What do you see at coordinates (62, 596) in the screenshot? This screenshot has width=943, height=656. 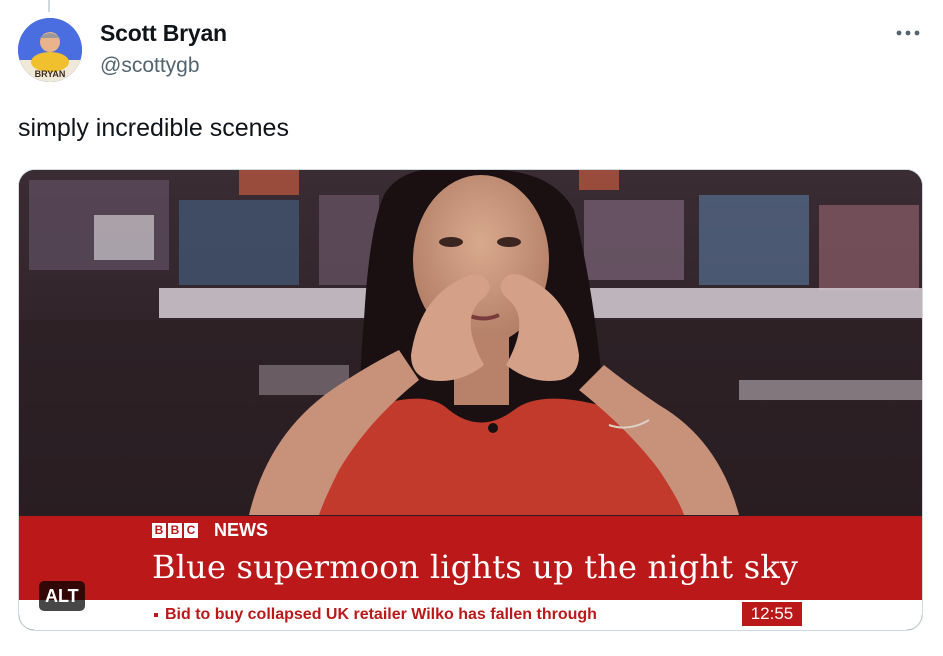 I see `alt-text-button: ALT` at bounding box center [62, 596].